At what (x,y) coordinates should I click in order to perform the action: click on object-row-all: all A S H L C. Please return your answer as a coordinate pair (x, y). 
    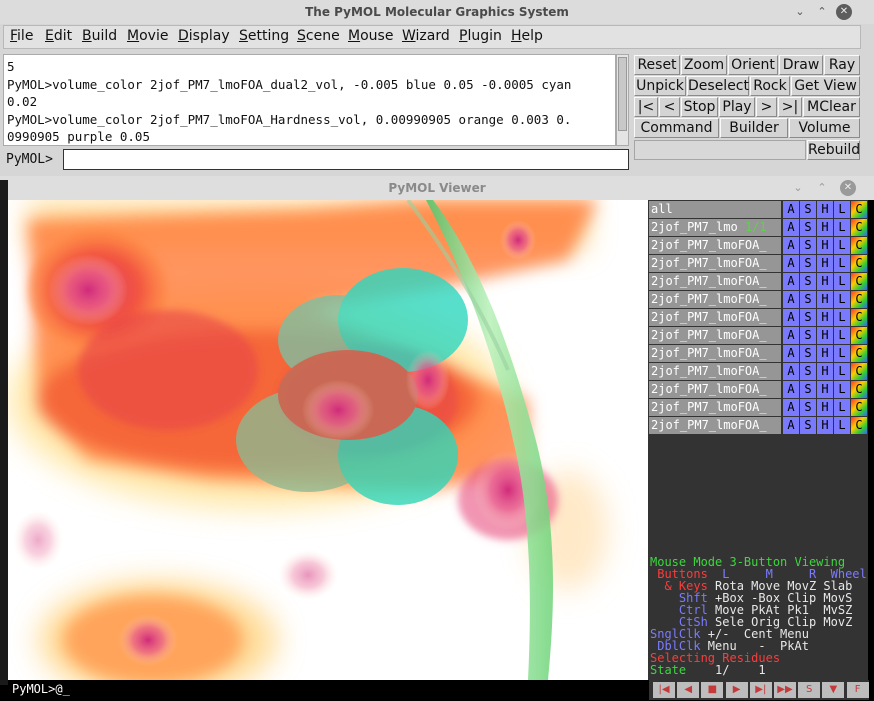
    Looking at the image, I should click on (758, 209).